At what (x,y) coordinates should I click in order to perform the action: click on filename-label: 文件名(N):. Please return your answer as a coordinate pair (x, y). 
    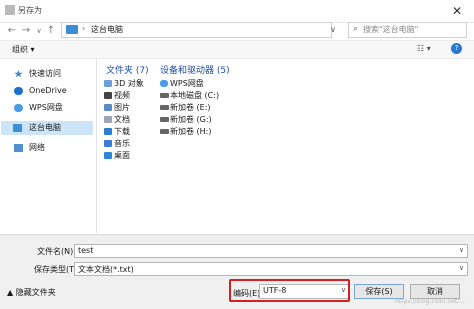
    Looking at the image, I should click on (56, 251).